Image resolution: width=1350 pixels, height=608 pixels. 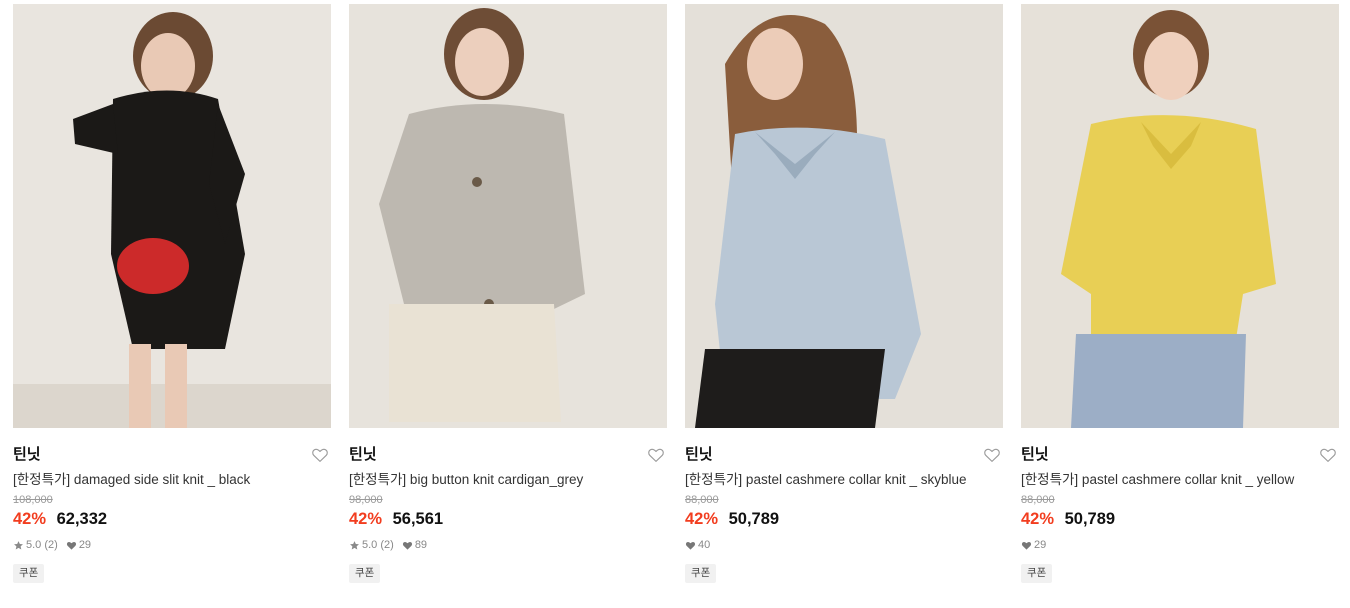 I want to click on like-count: 89, so click(x=421, y=545).